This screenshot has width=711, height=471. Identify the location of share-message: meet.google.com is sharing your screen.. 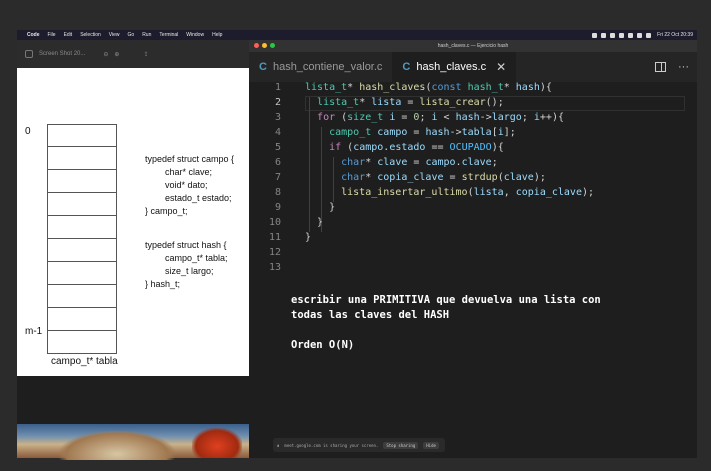
(331, 445).